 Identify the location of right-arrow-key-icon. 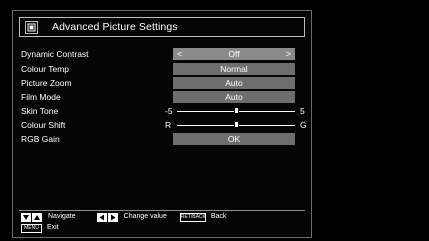
(112, 217).